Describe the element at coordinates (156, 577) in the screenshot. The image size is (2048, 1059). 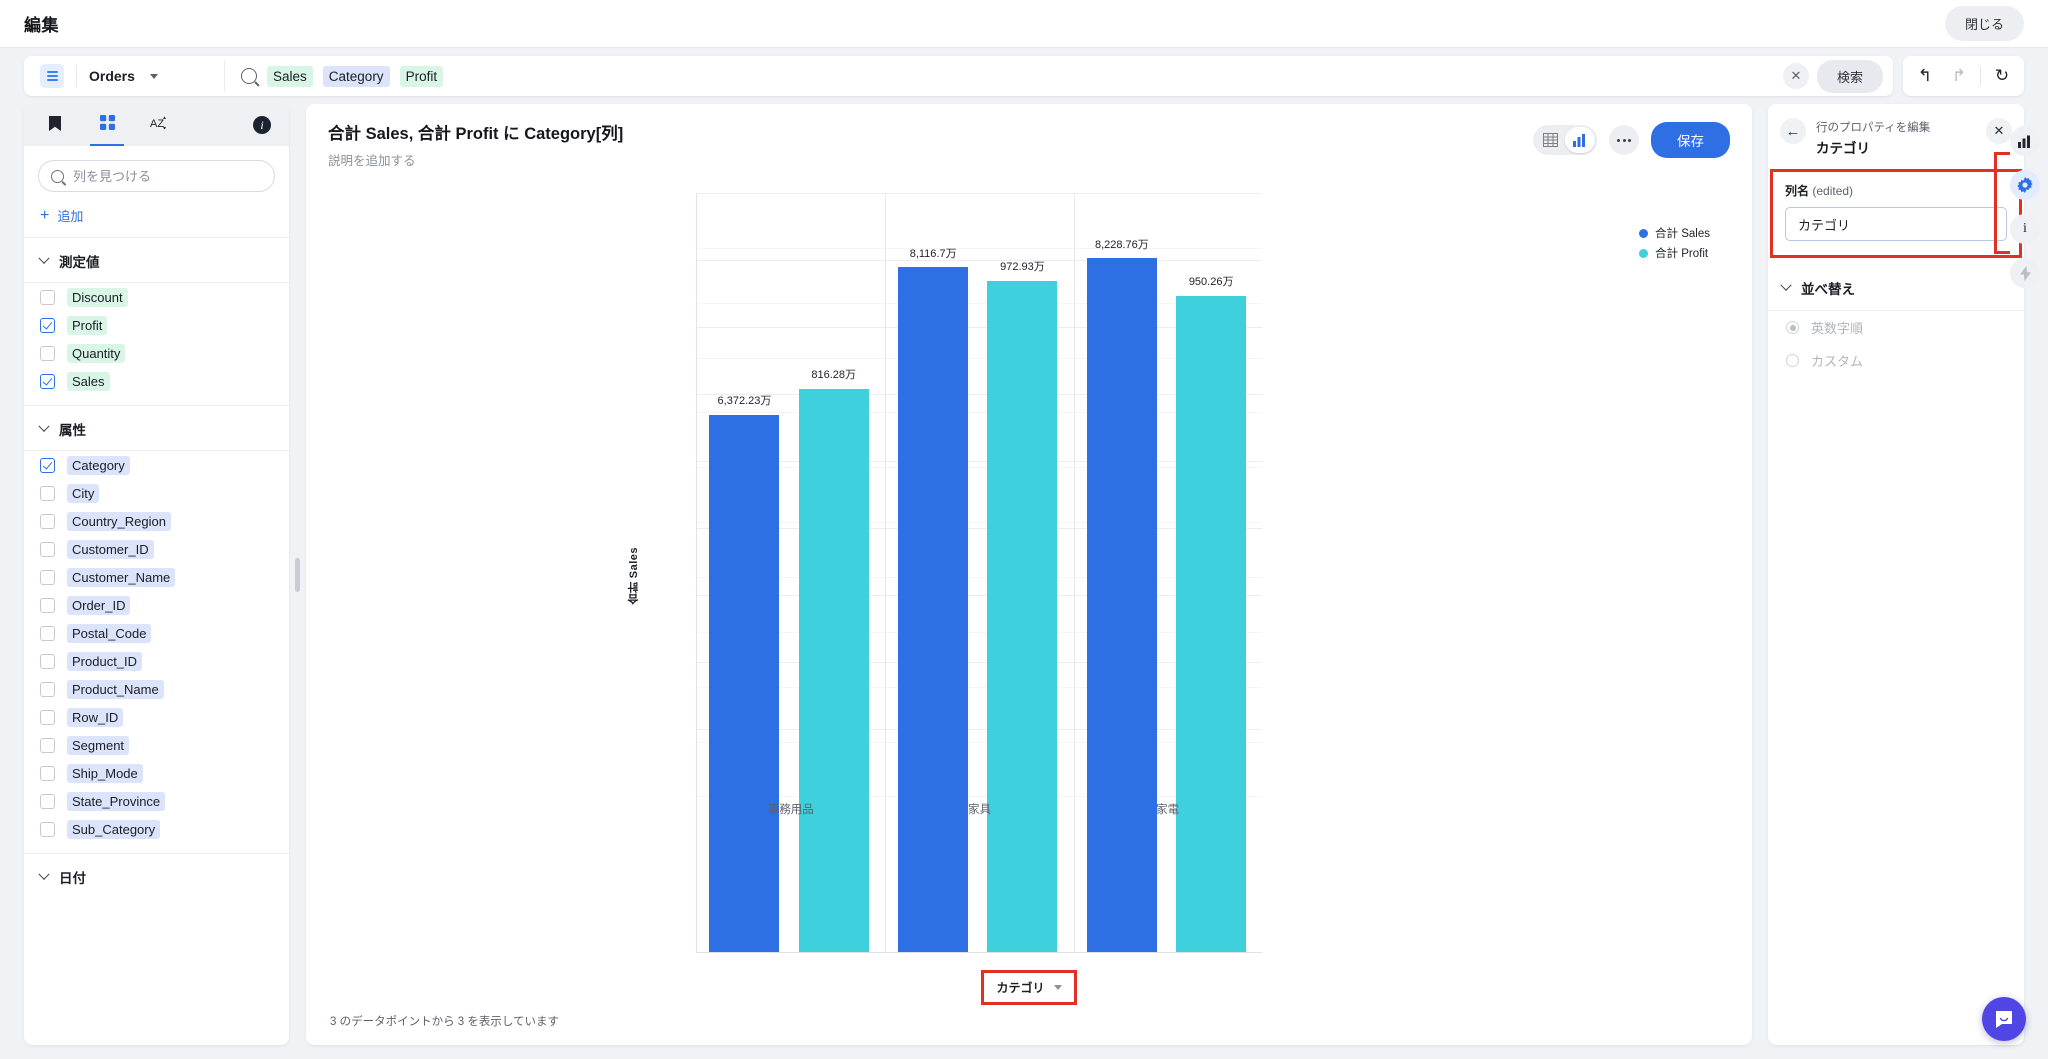
I see `column-item-customer-name: Customer_Name` at that location.